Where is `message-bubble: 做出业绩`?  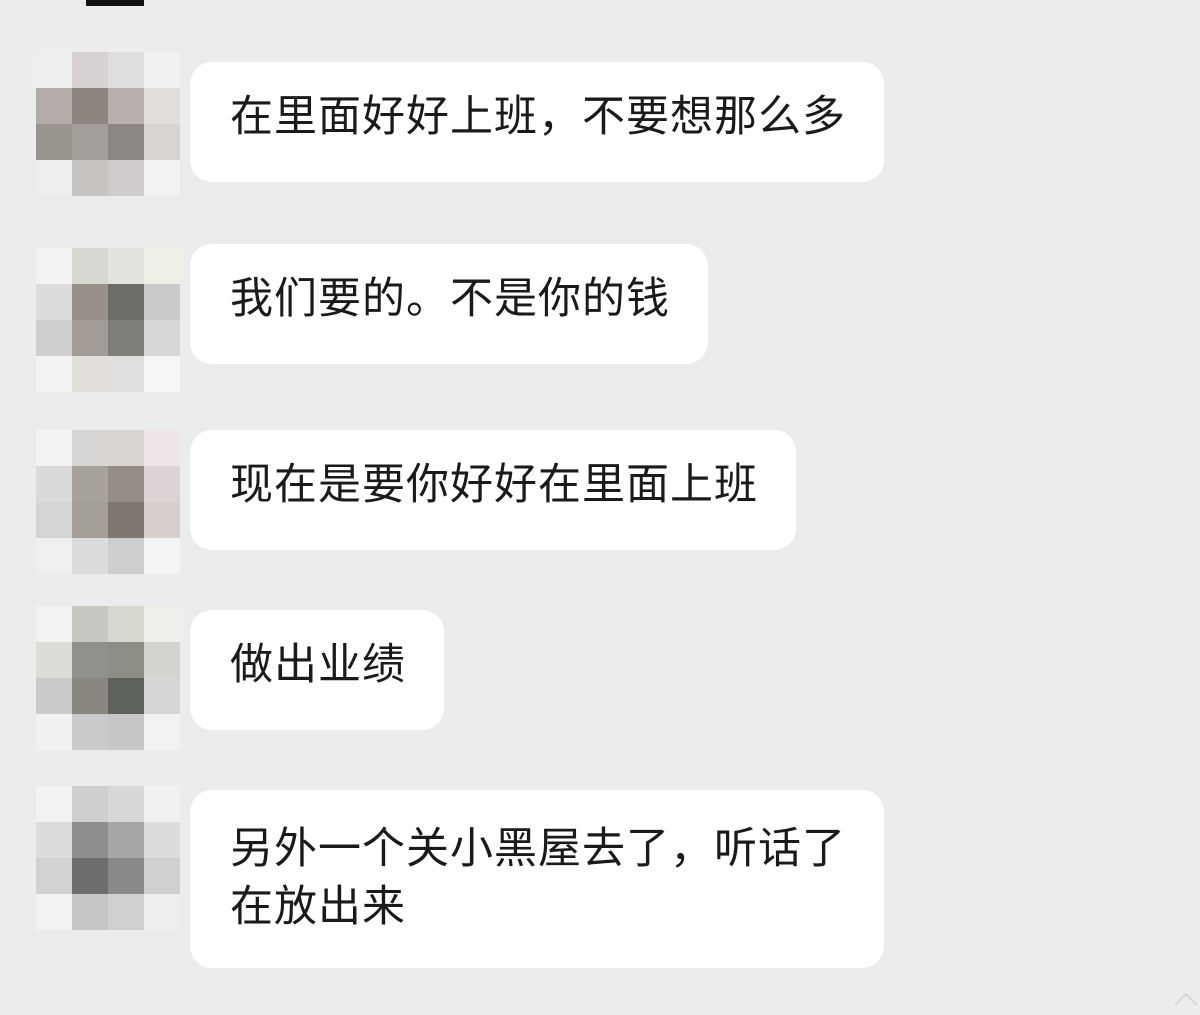
message-bubble: 做出业绩 is located at coordinates (317, 670).